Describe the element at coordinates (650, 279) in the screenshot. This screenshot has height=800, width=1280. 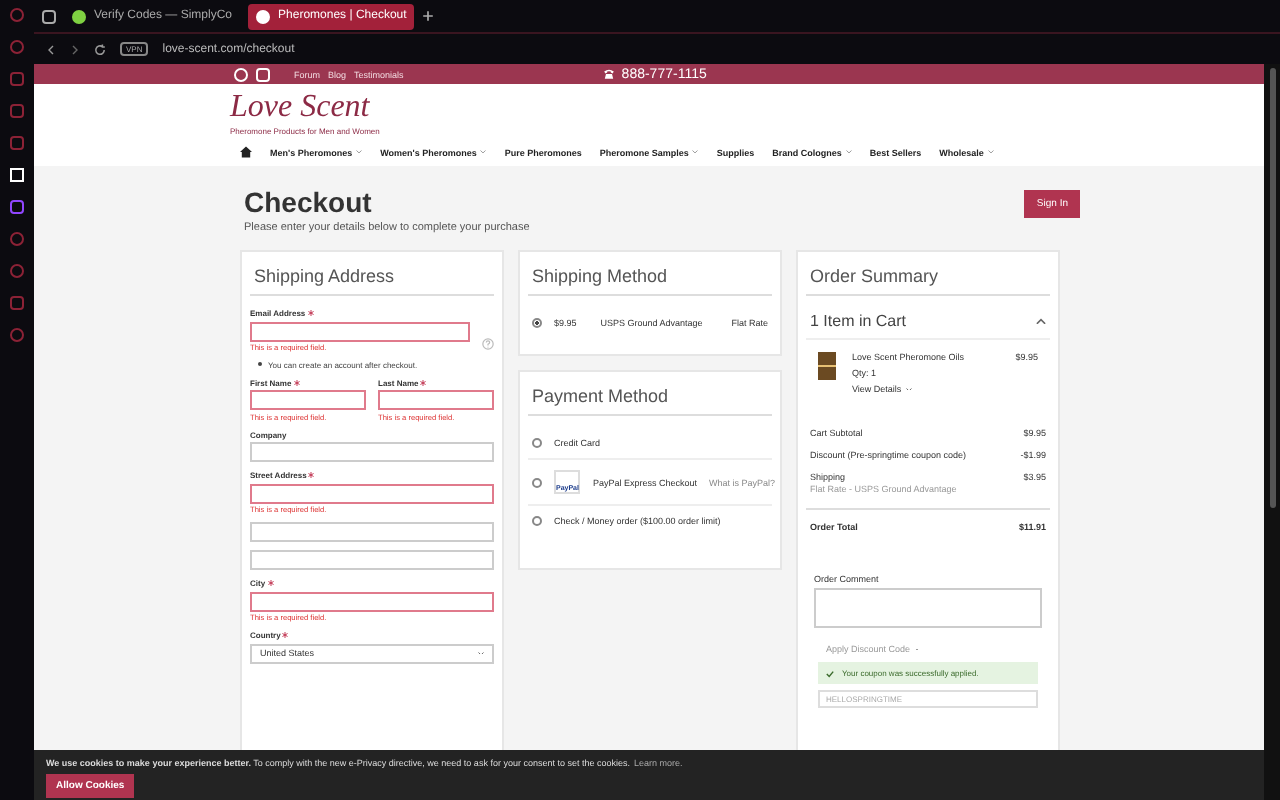
I see `panel-title: Shipping Method` at that location.